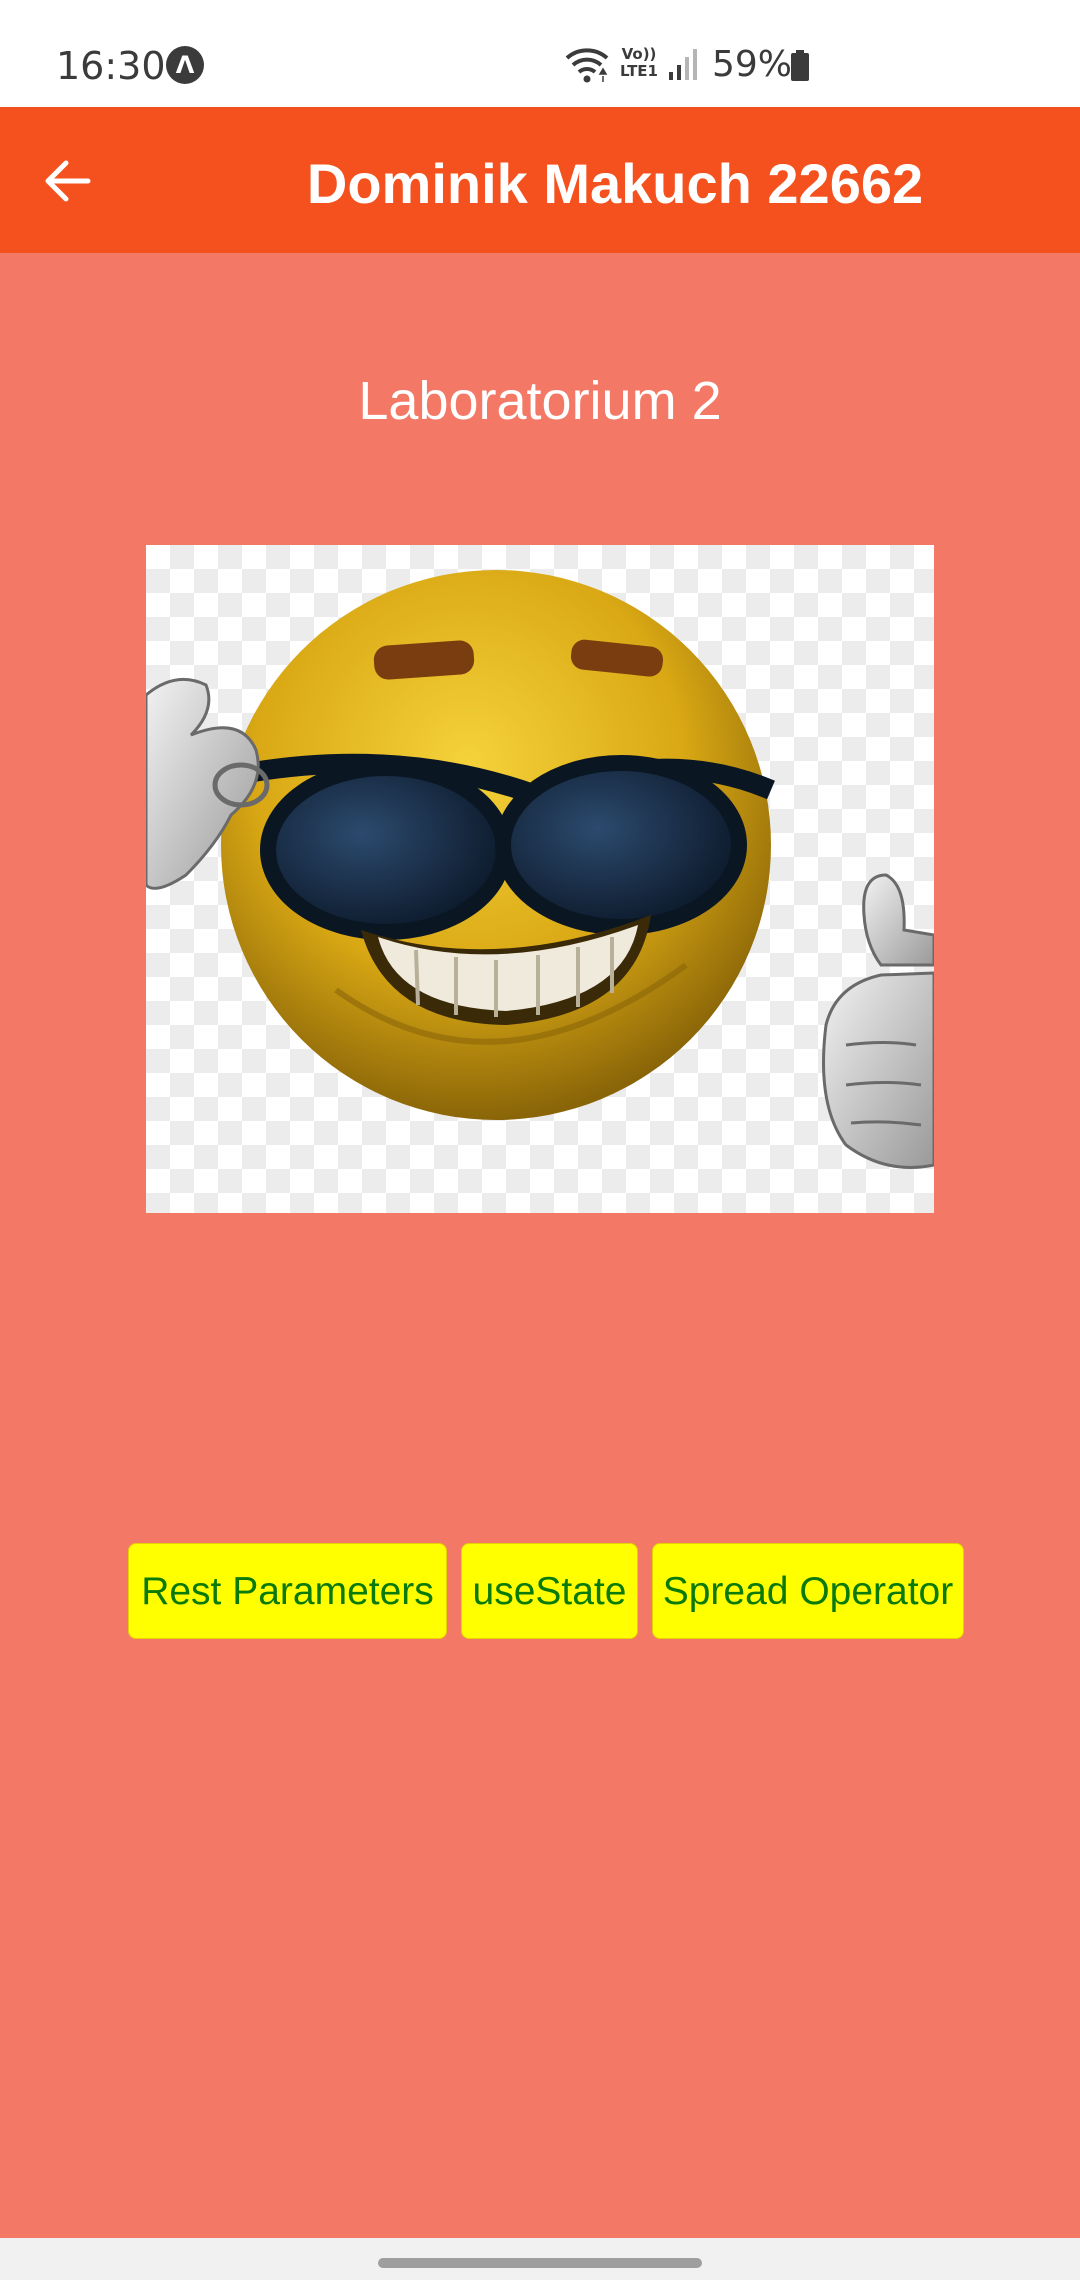  Describe the element at coordinates (639, 71) in the screenshot. I see `volte-line2: LTE1` at that location.